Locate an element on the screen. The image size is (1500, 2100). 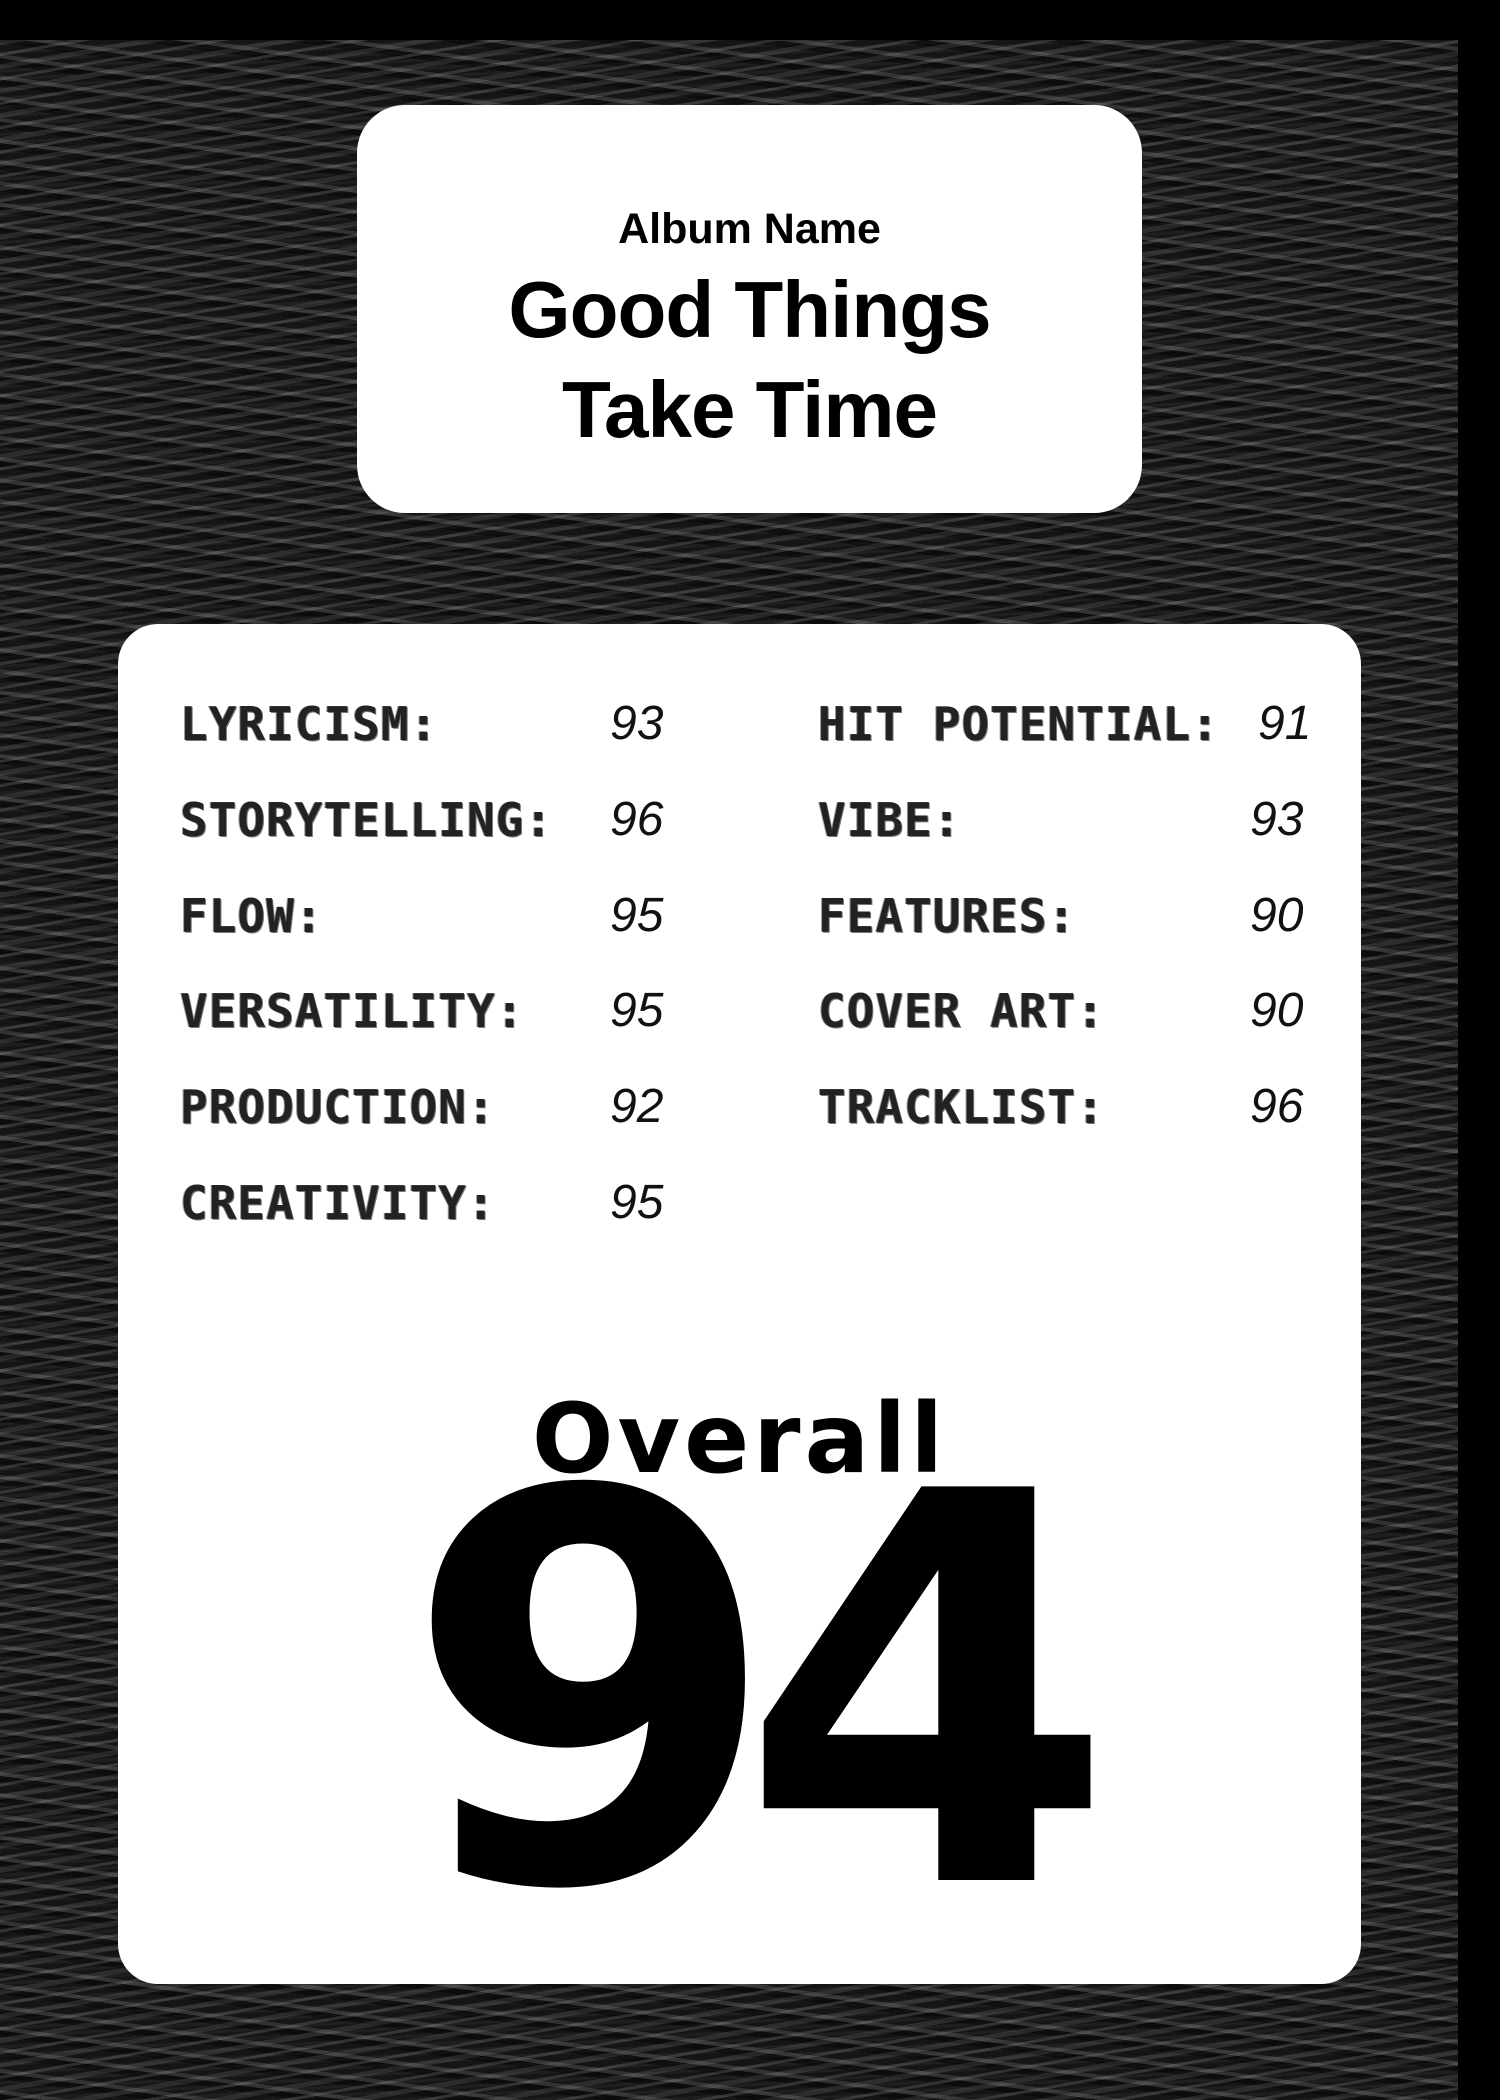
album-title: Good Things Take Time is located at coordinates (749, 360).